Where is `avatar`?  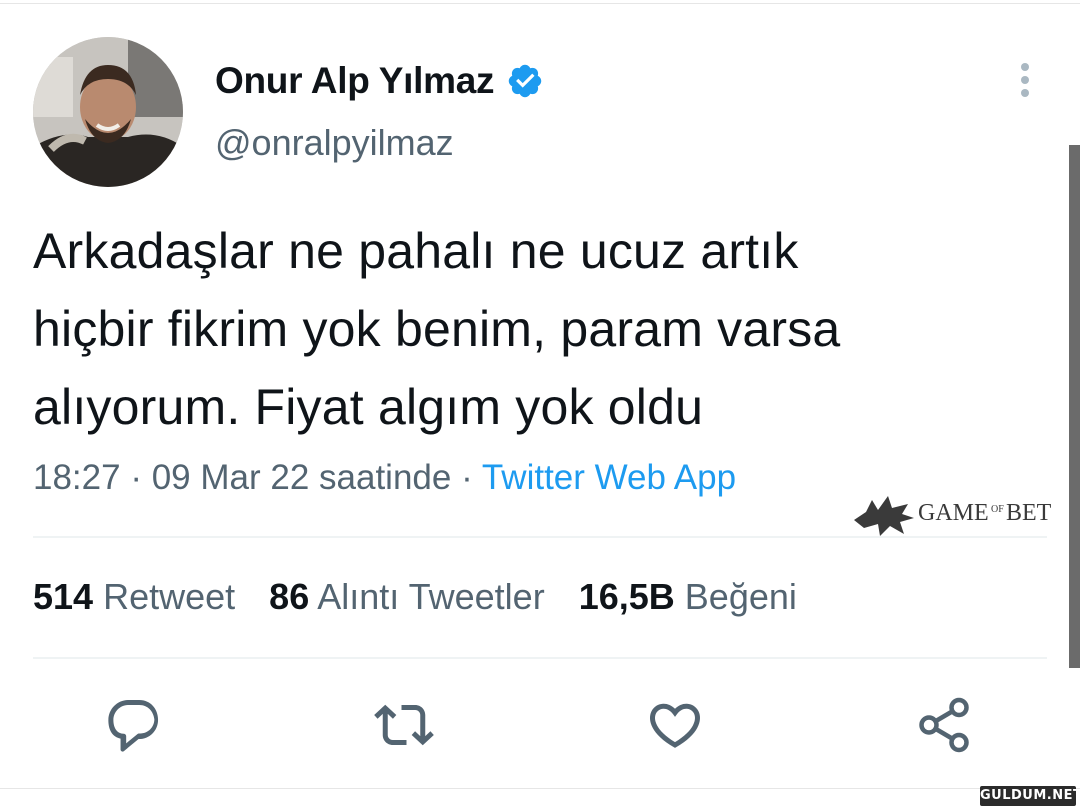 avatar is located at coordinates (108, 112).